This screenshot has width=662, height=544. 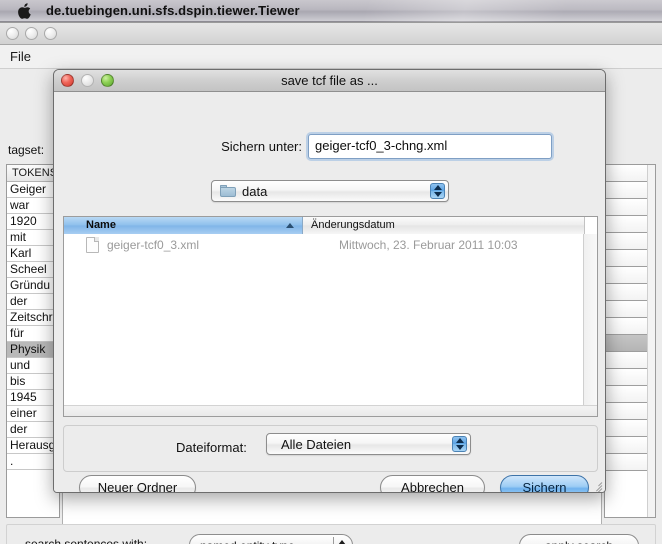 What do you see at coordinates (26, 150) in the screenshot?
I see `tagset-label: tagset:` at bounding box center [26, 150].